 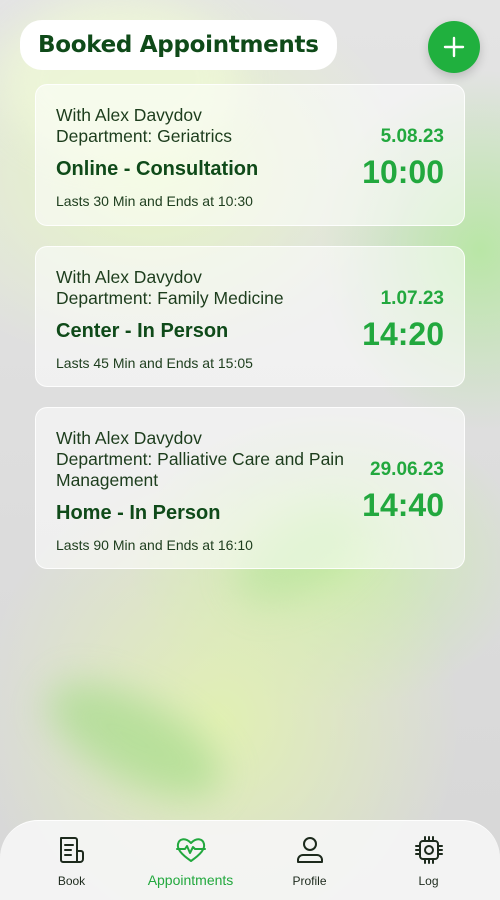 I want to click on page-title: Booked Appointments, so click(x=178, y=45).